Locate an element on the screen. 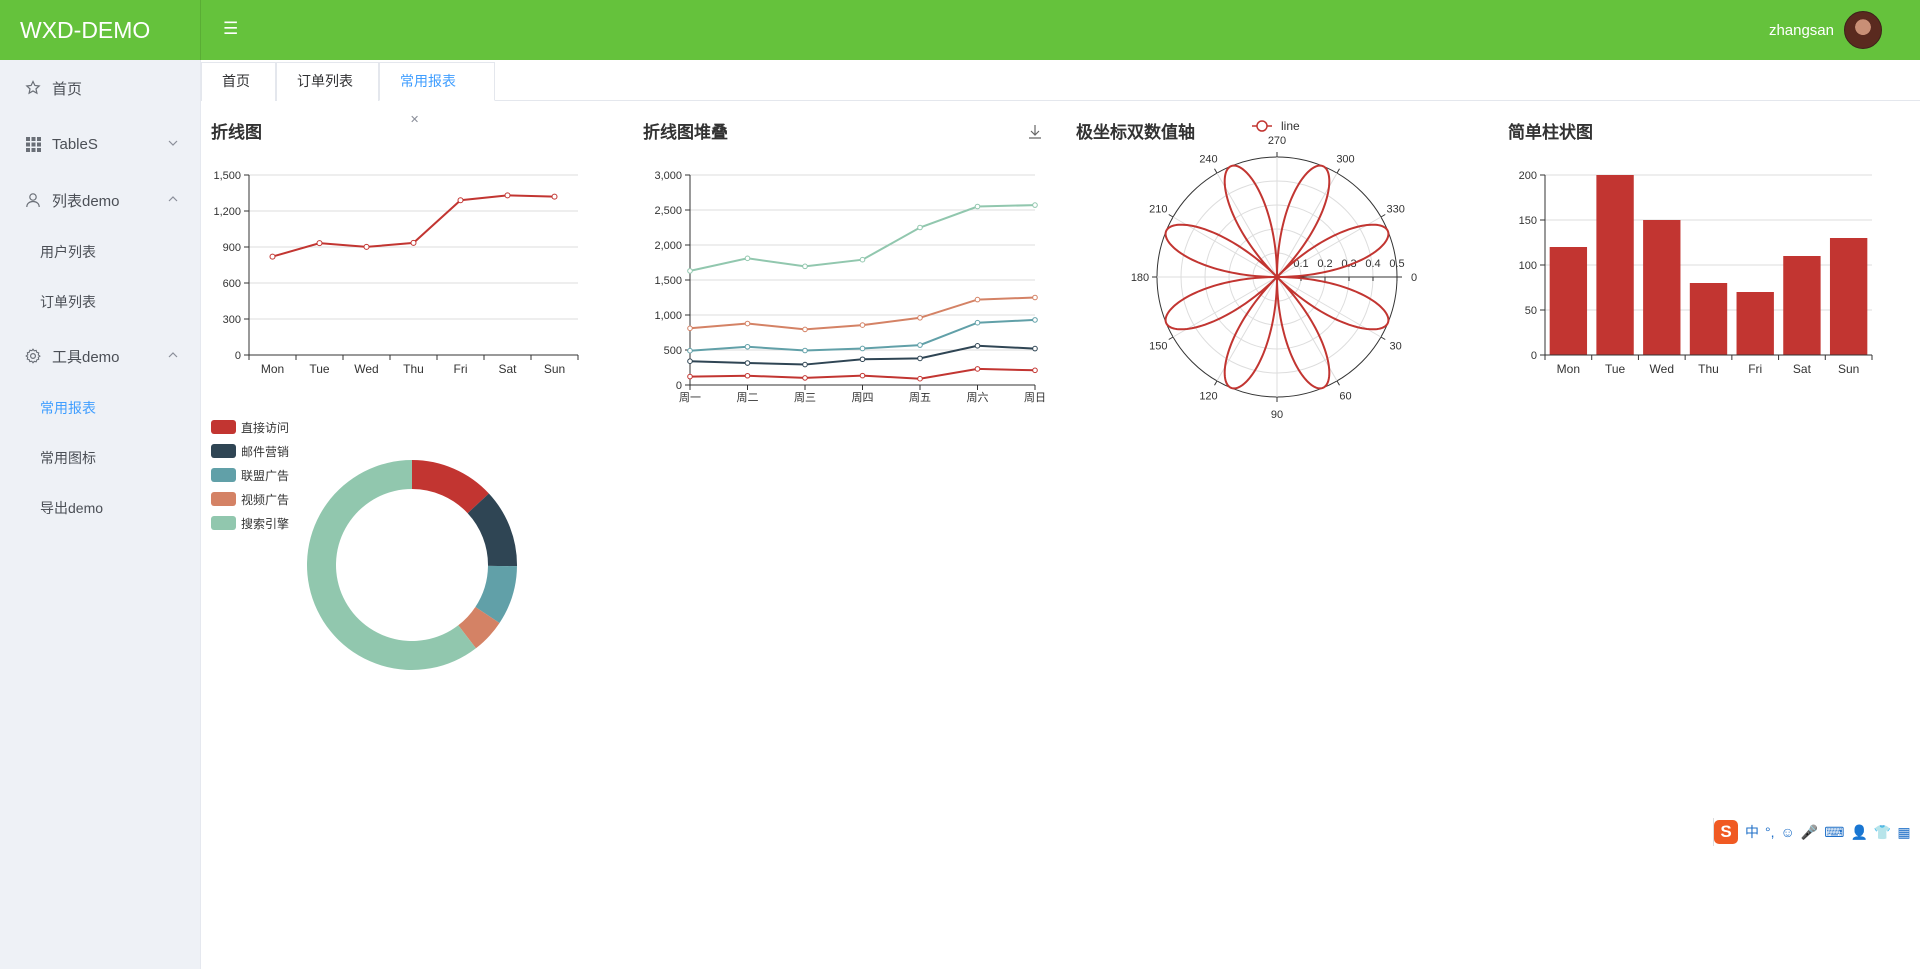 This screenshot has width=1920, height=969. angle-tick-label: 60 is located at coordinates (1345, 397).